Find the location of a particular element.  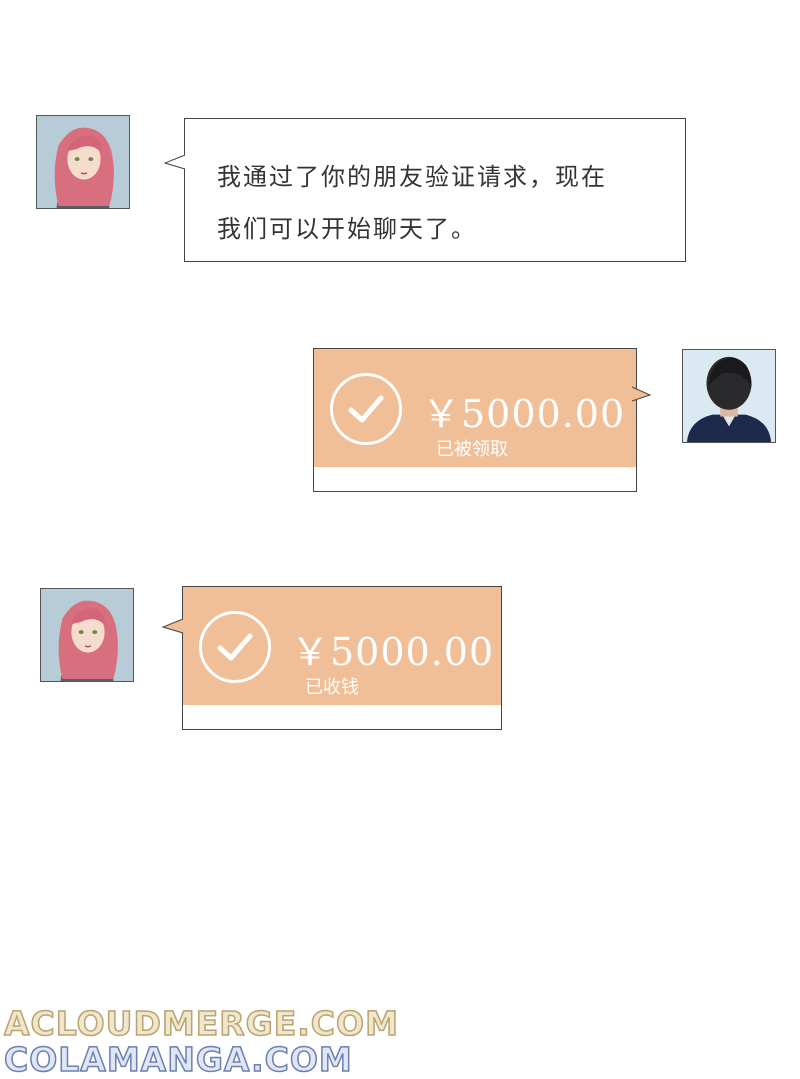

transfer-status: 已收钱 is located at coordinates (332, 687).